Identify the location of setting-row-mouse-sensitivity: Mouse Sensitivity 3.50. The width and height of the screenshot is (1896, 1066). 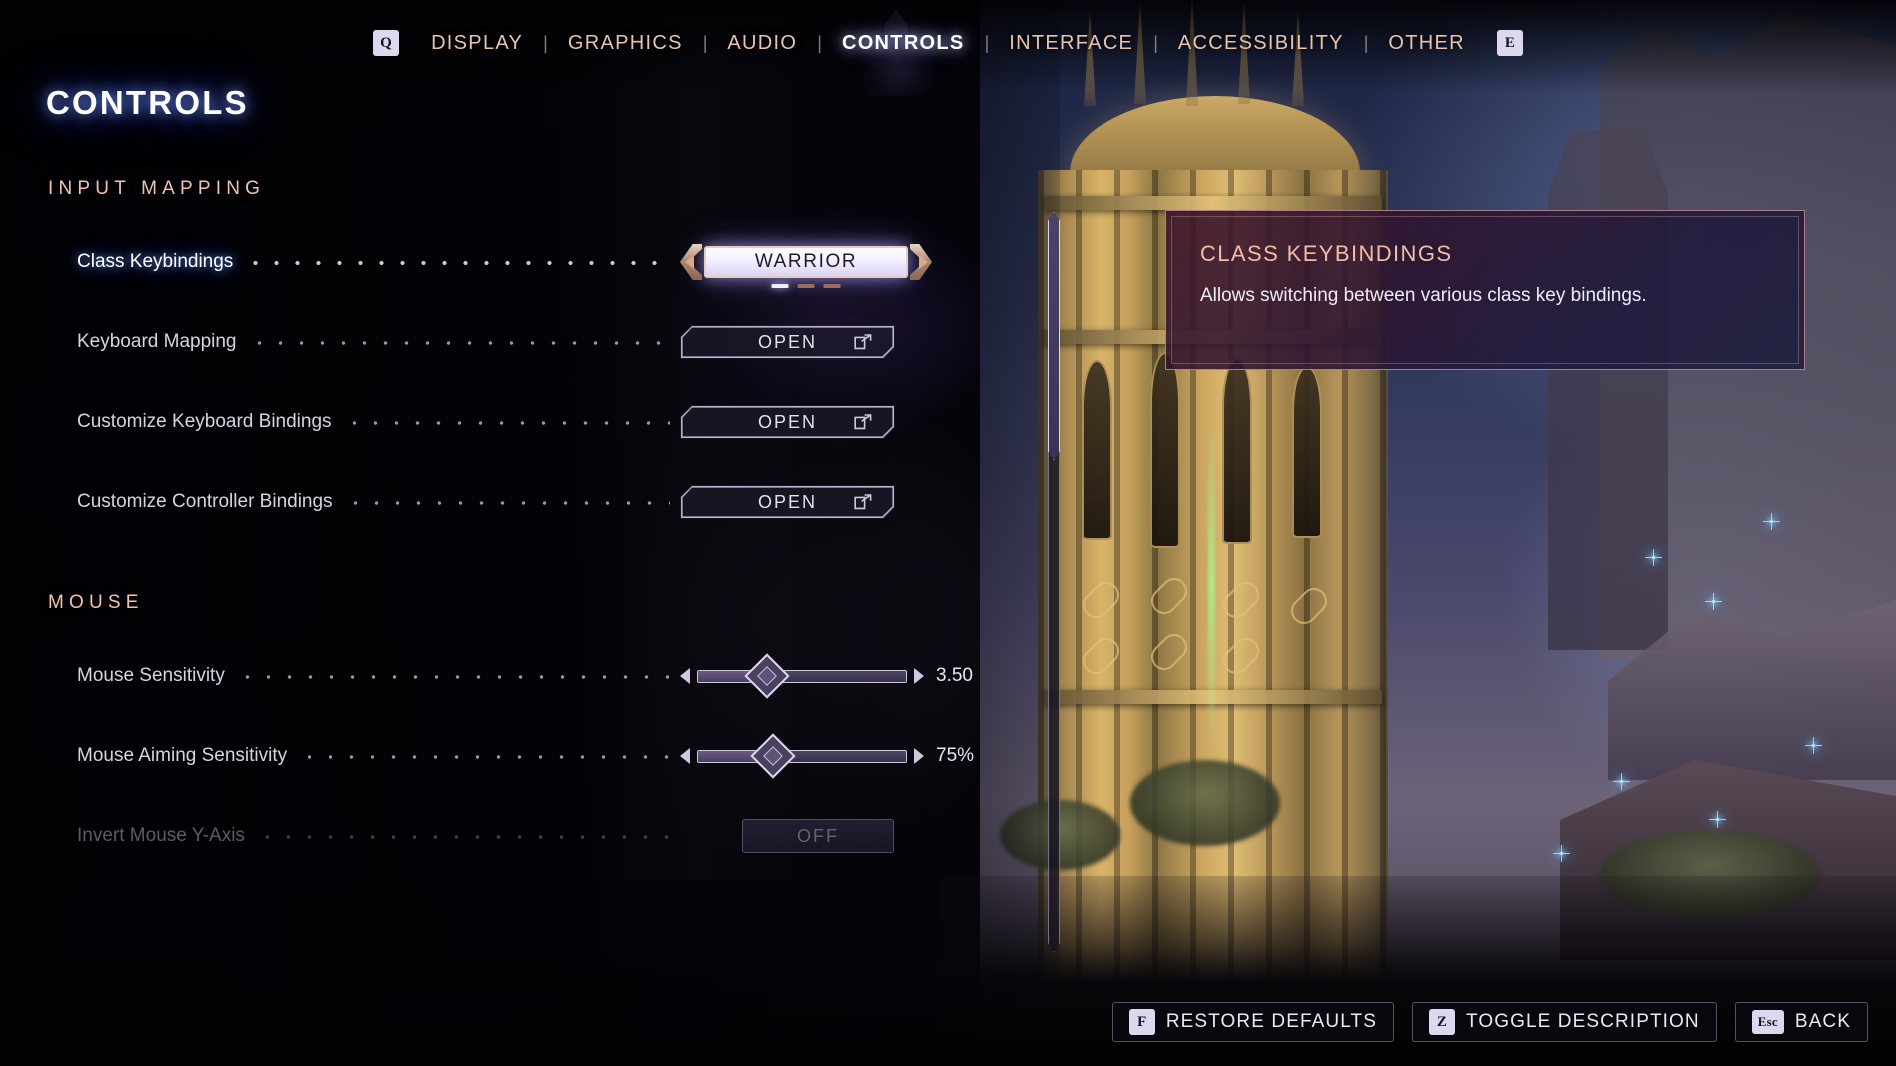
(520, 676).